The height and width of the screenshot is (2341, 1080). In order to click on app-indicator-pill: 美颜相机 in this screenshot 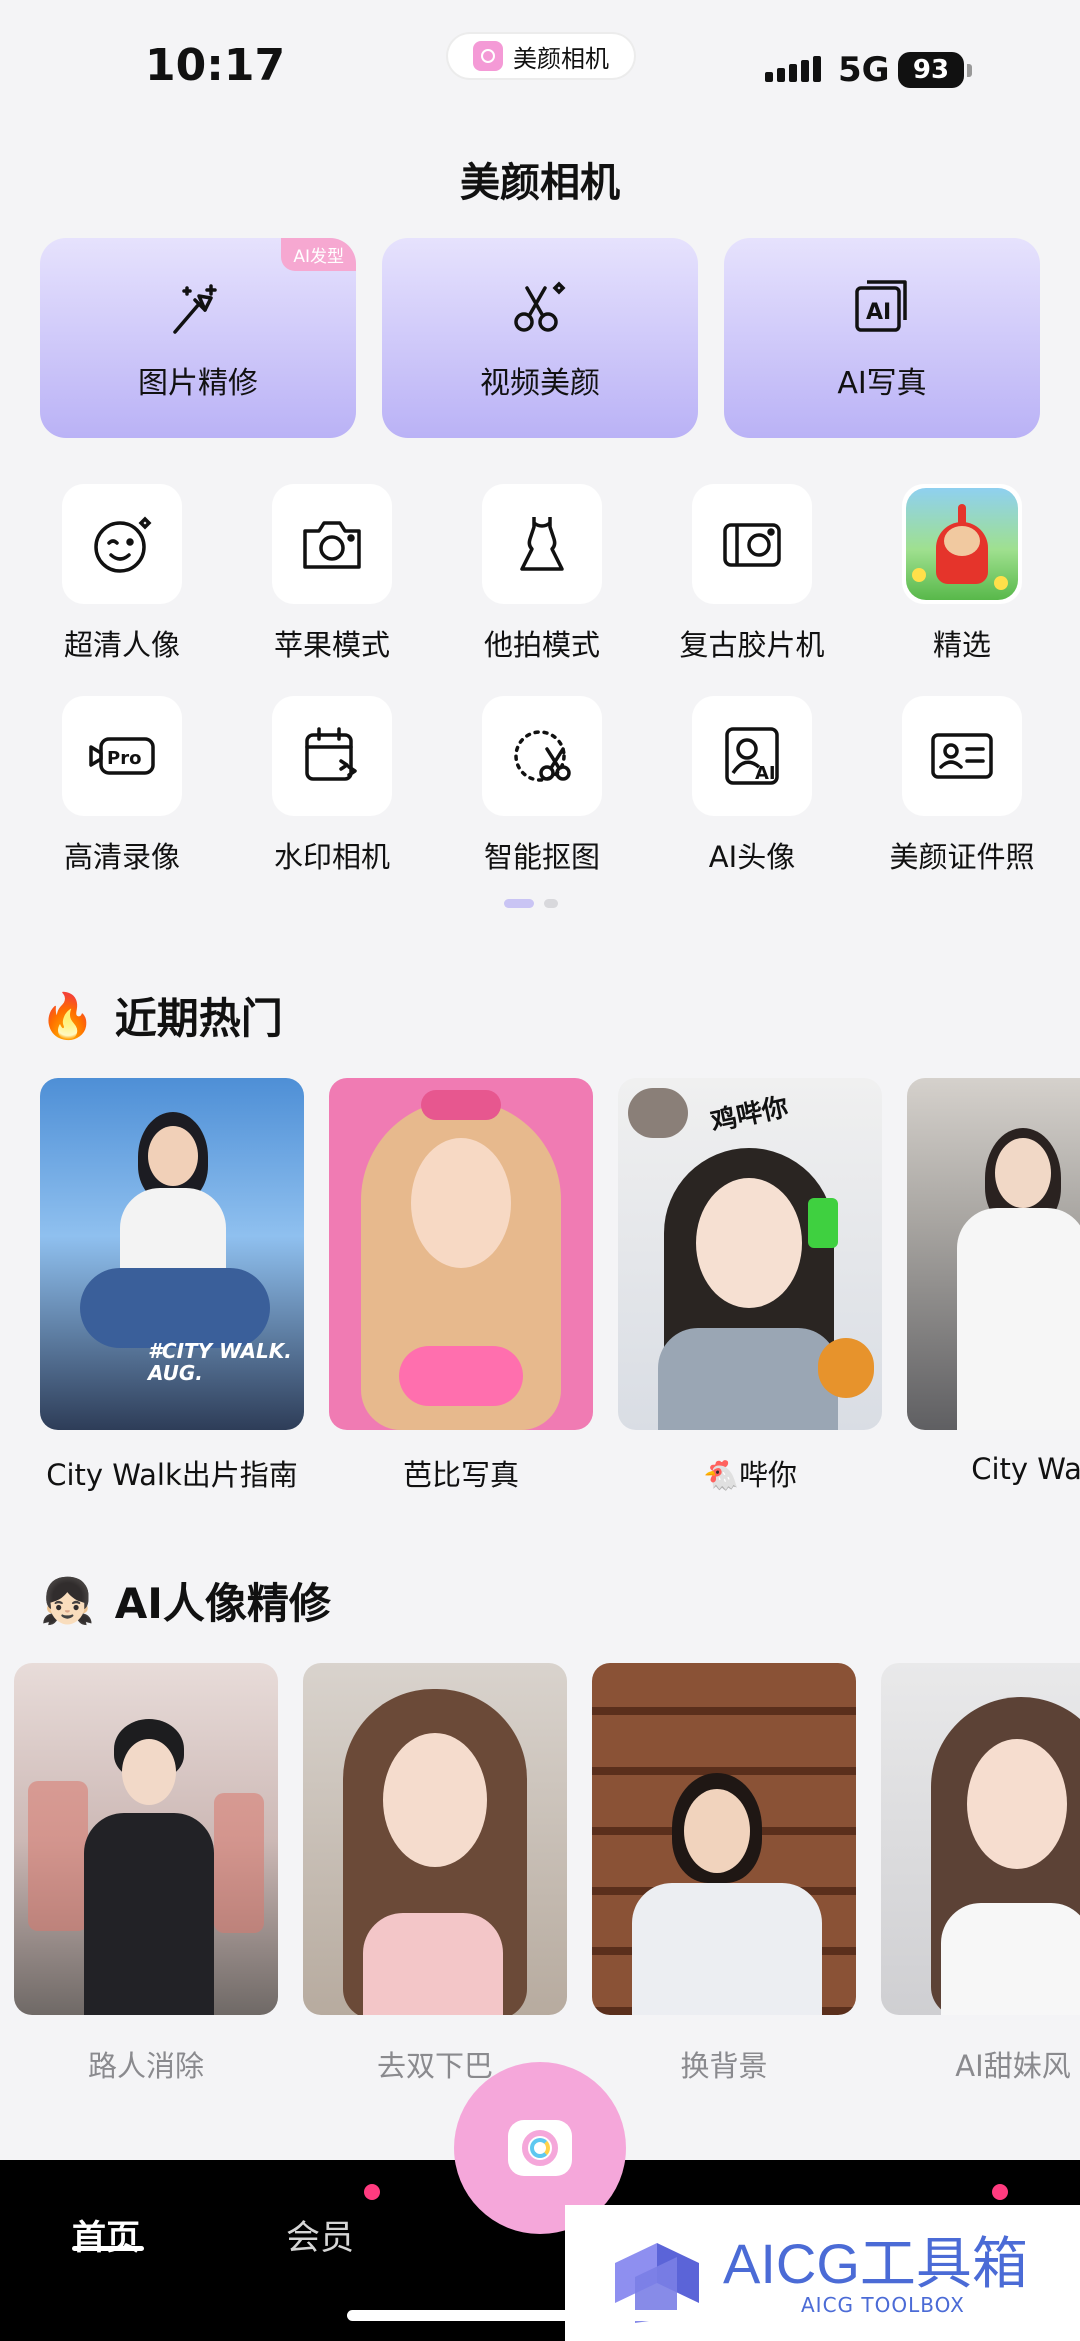, I will do `click(541, 56)`.